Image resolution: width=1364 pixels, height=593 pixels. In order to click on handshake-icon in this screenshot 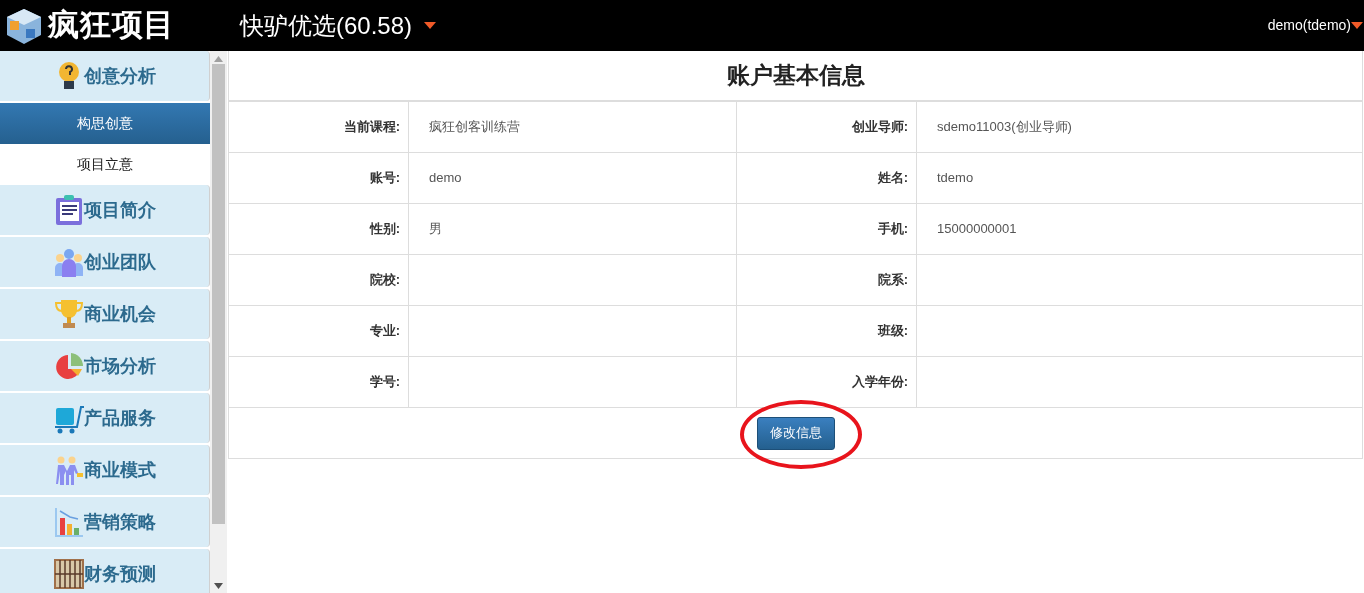, I will do `click(68, 470)`.